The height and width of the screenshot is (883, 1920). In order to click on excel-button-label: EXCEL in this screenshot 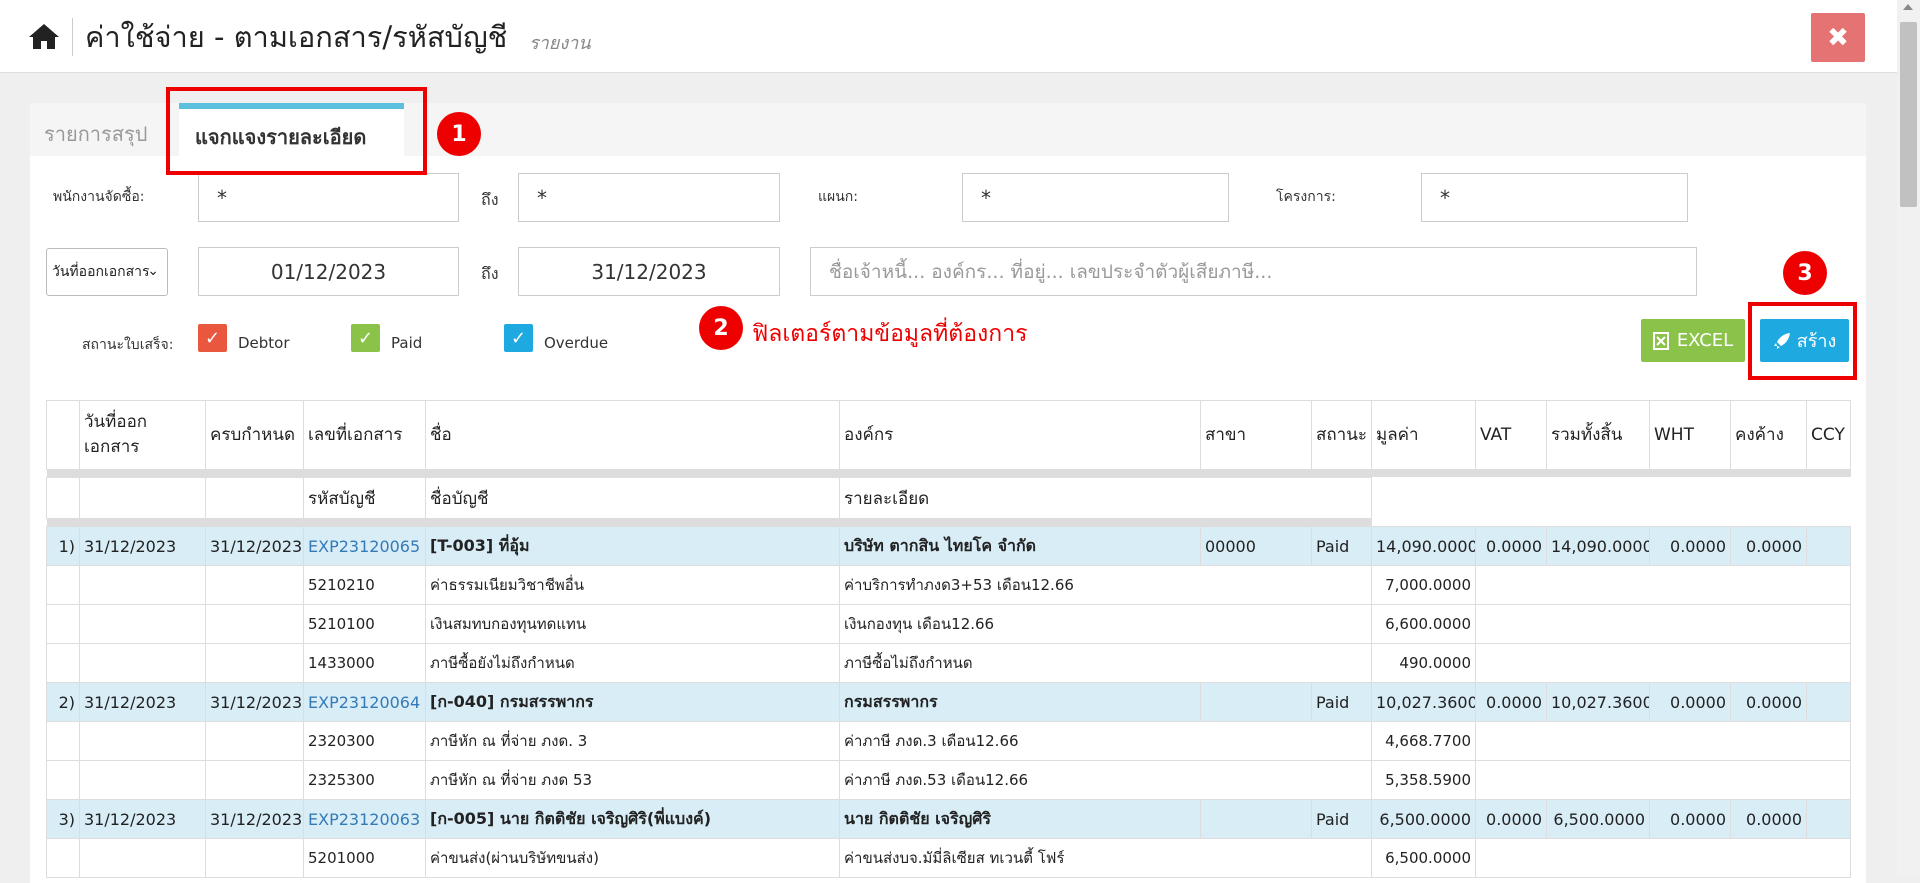, I will do `click(1705, 340)`.